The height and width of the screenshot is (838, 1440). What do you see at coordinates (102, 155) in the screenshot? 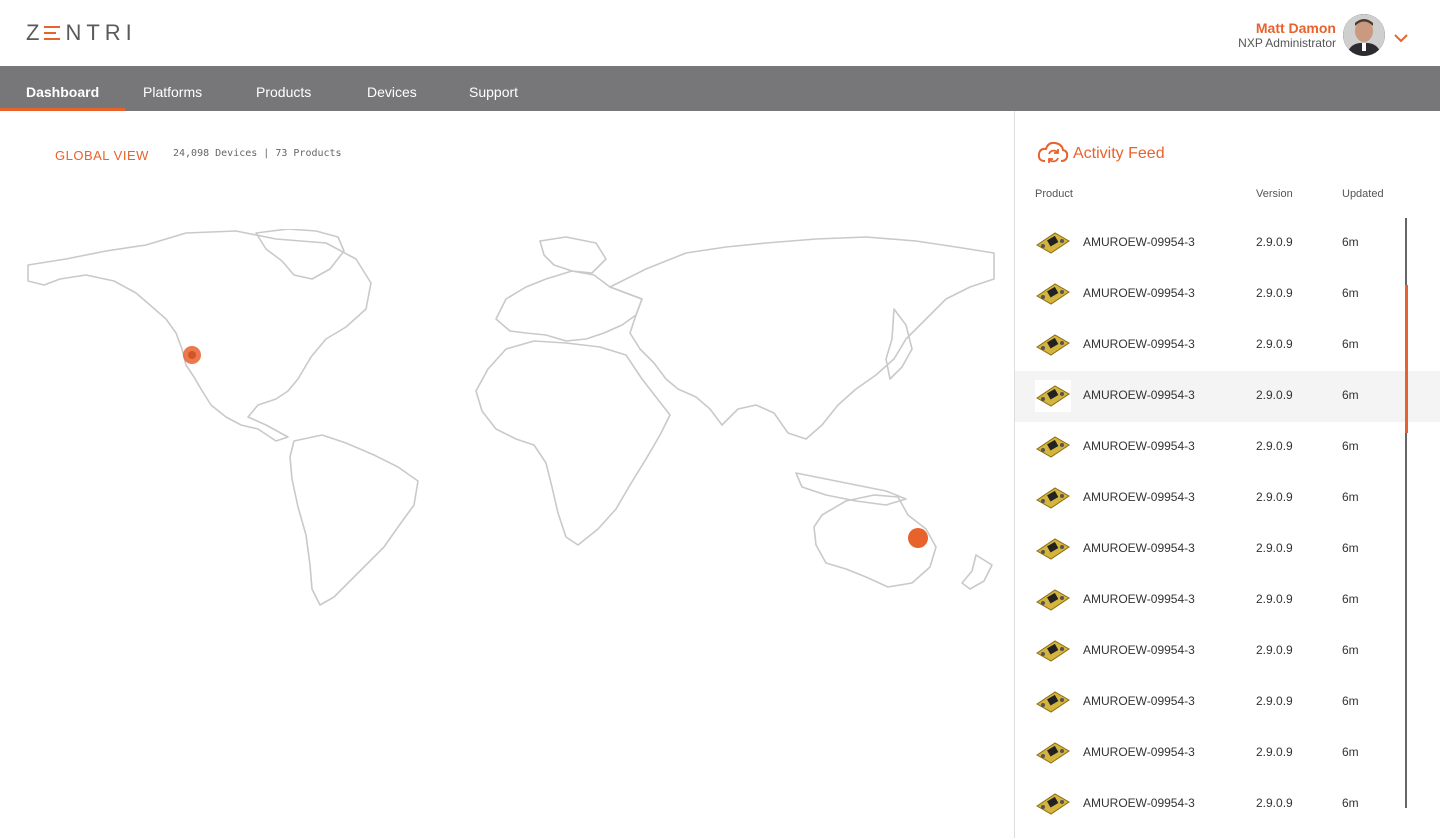
I see `global-view-title: GLOBAL VIEW` at bounding box center [102, 155].